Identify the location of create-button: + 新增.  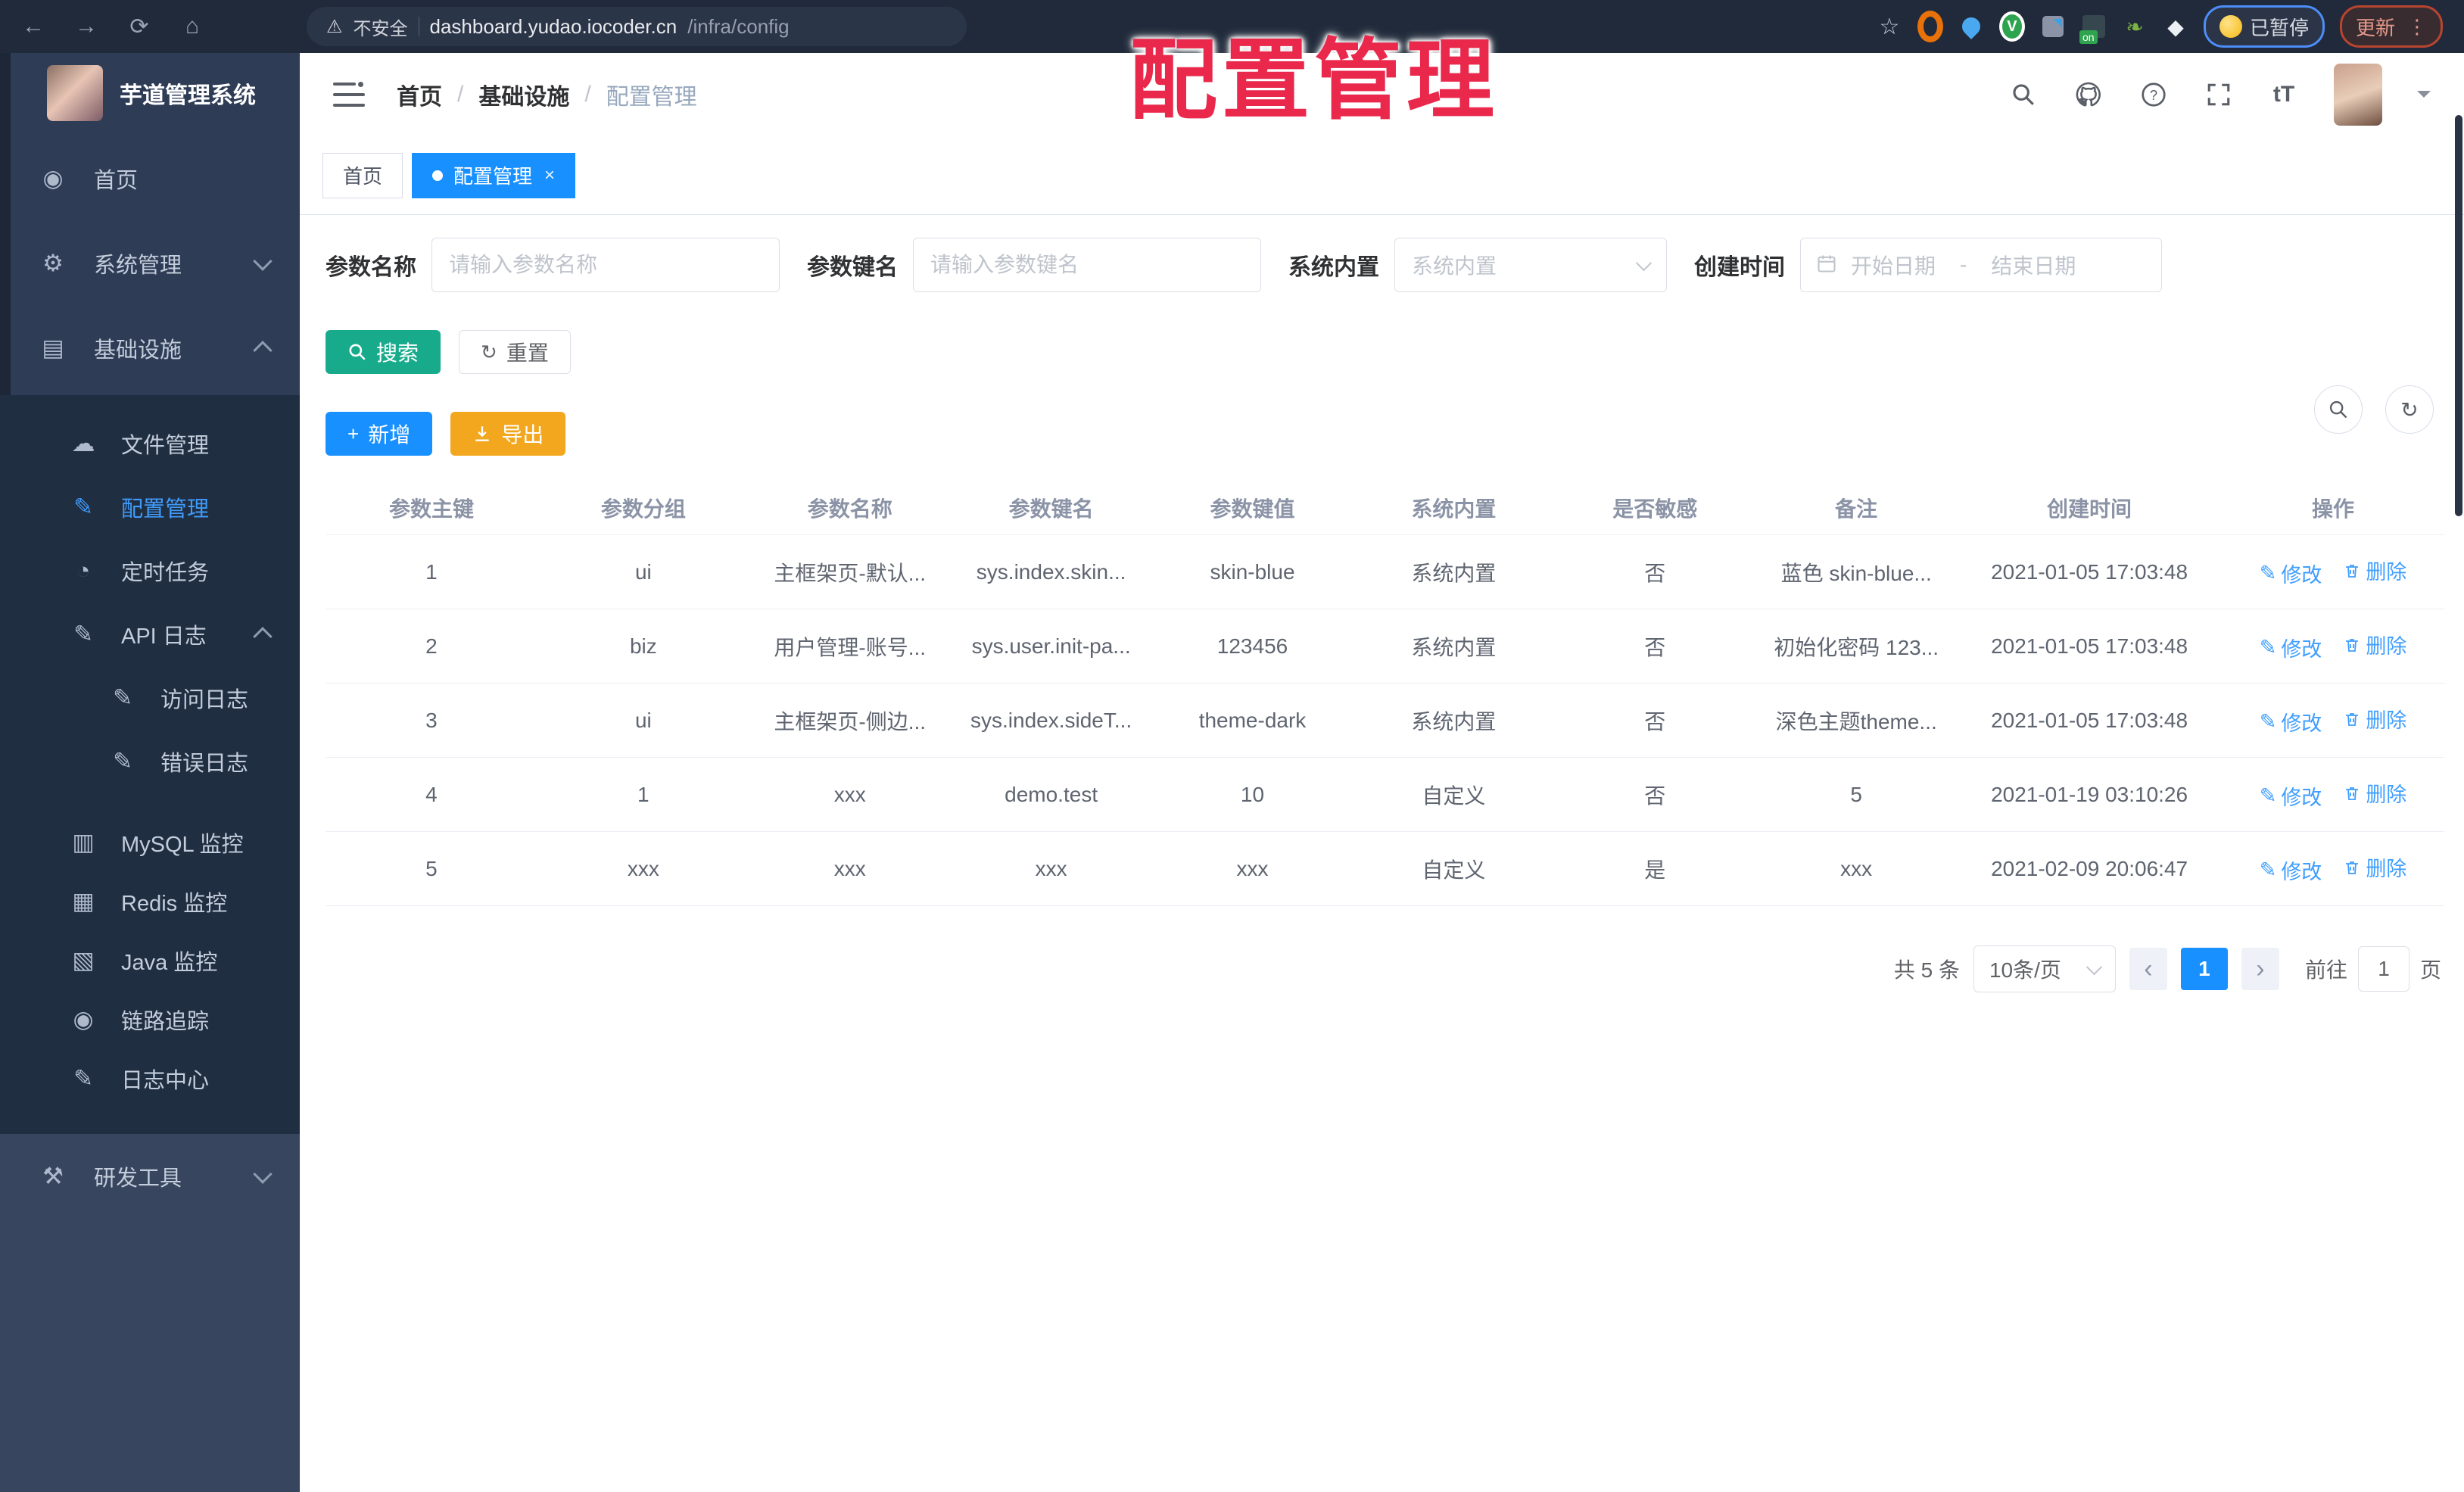
(379, 434).